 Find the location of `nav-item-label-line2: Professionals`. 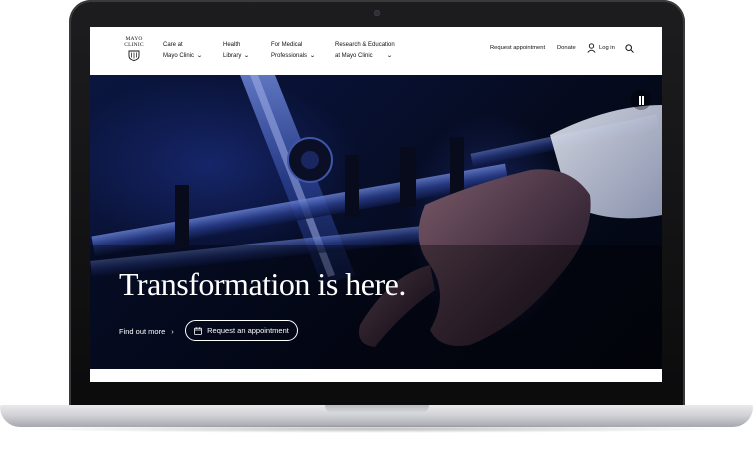

nav-item-label-line2: Professionals is located at coordinates (289, 56).